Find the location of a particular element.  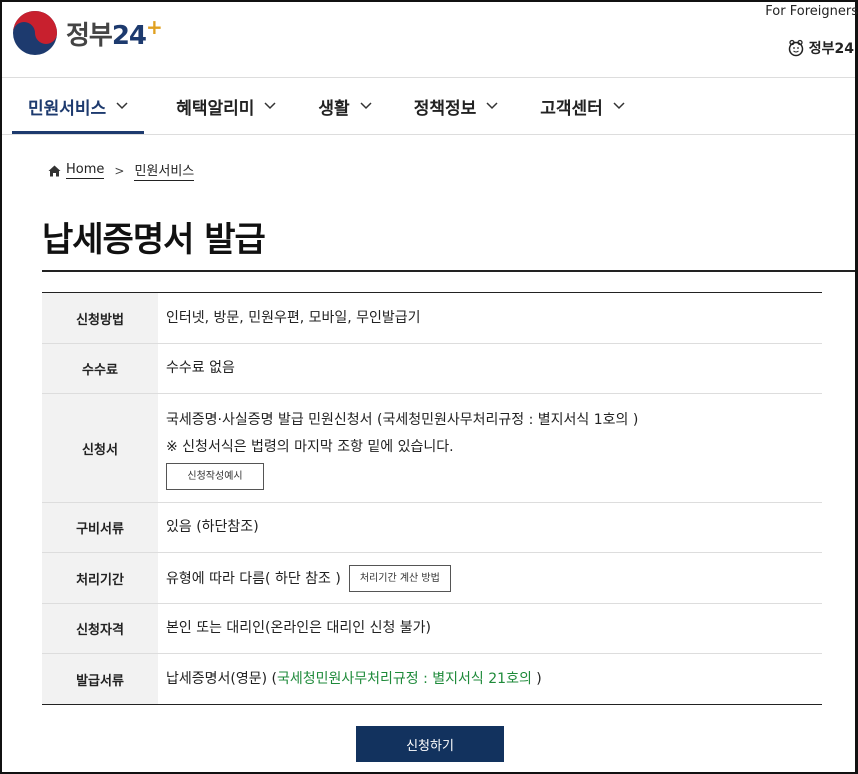

nav-item-life: 생활 is located at coordinates (344, 106).